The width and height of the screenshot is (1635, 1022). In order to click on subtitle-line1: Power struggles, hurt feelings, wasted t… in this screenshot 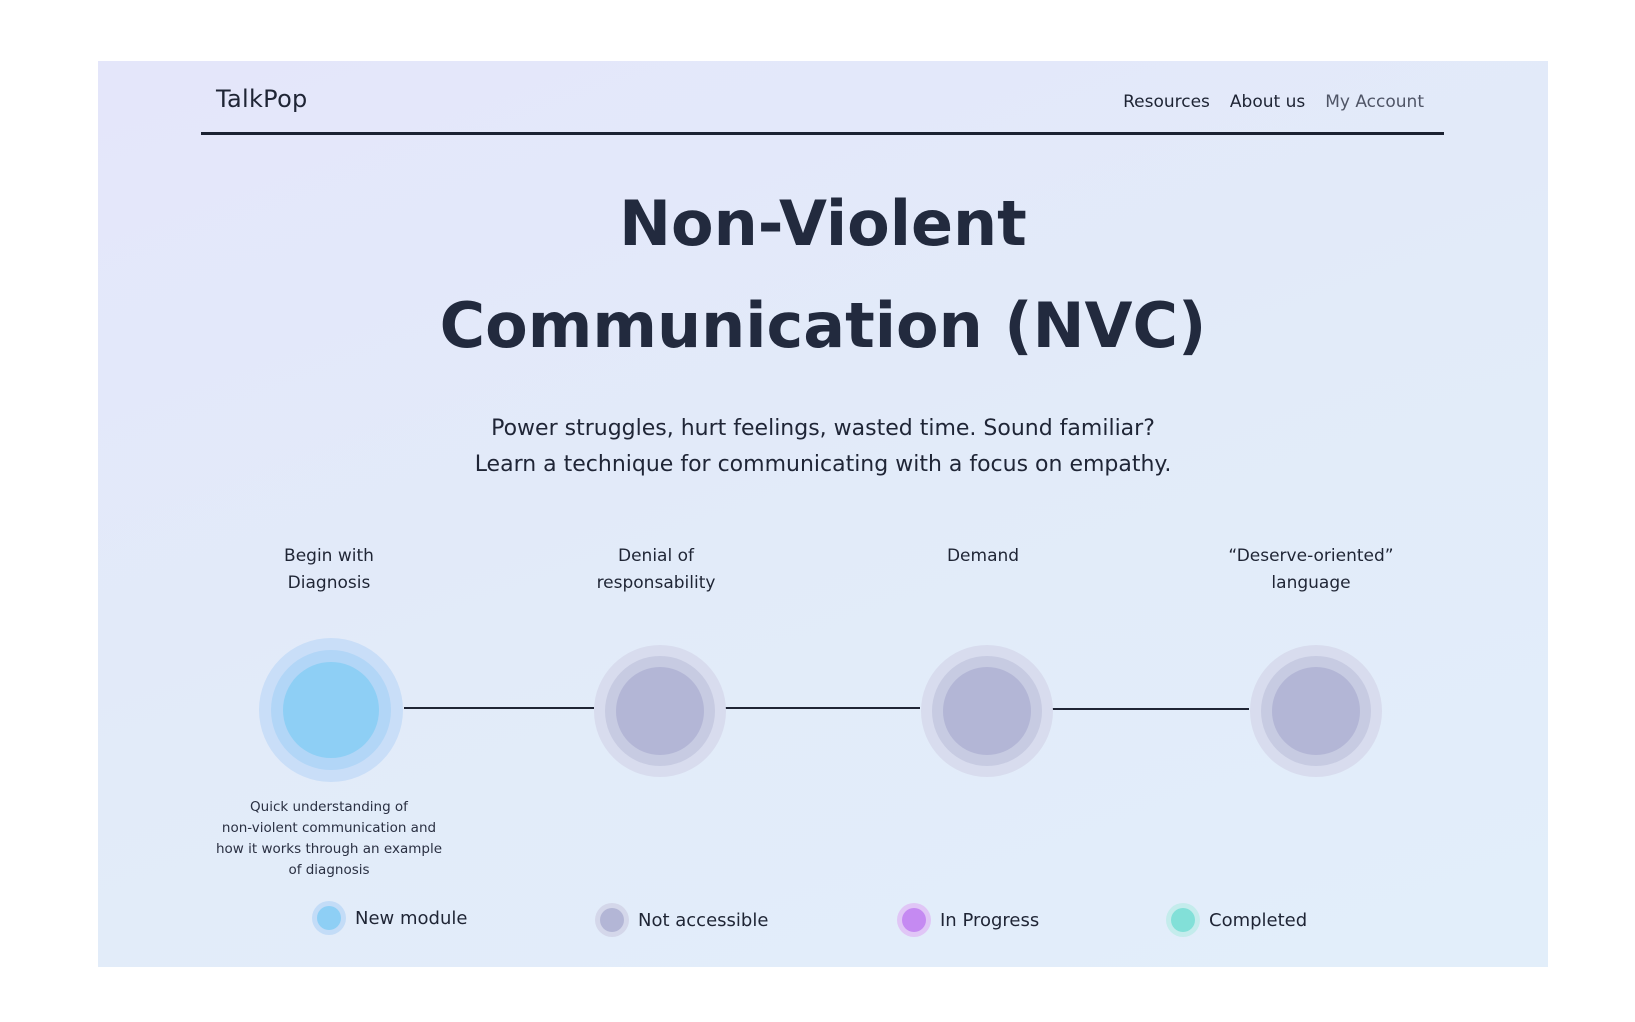, I will do `click(823, 428)`.